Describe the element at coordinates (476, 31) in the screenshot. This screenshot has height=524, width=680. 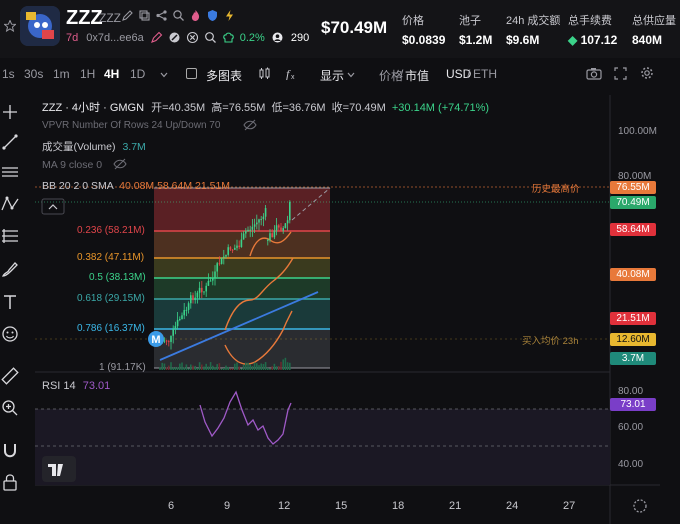
I see `stat-pool: 池子 $1.2M` at that location.